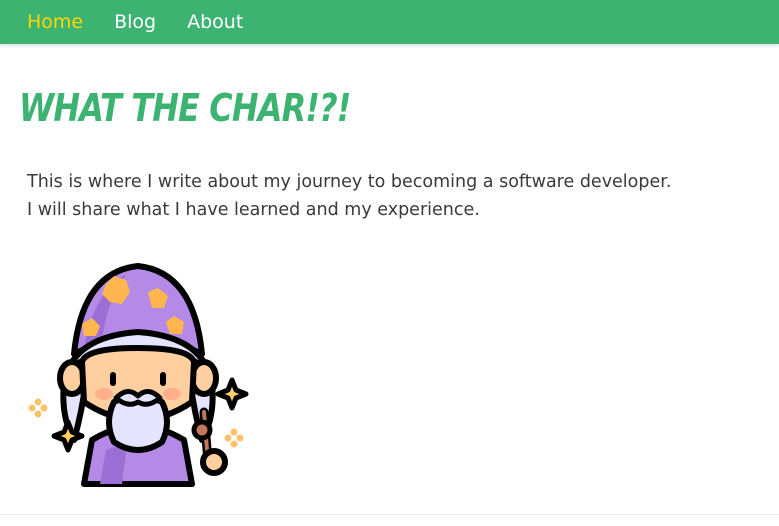  Describe the element at coordinates (389, 514) in the screenshot. I see `divider` at that location.